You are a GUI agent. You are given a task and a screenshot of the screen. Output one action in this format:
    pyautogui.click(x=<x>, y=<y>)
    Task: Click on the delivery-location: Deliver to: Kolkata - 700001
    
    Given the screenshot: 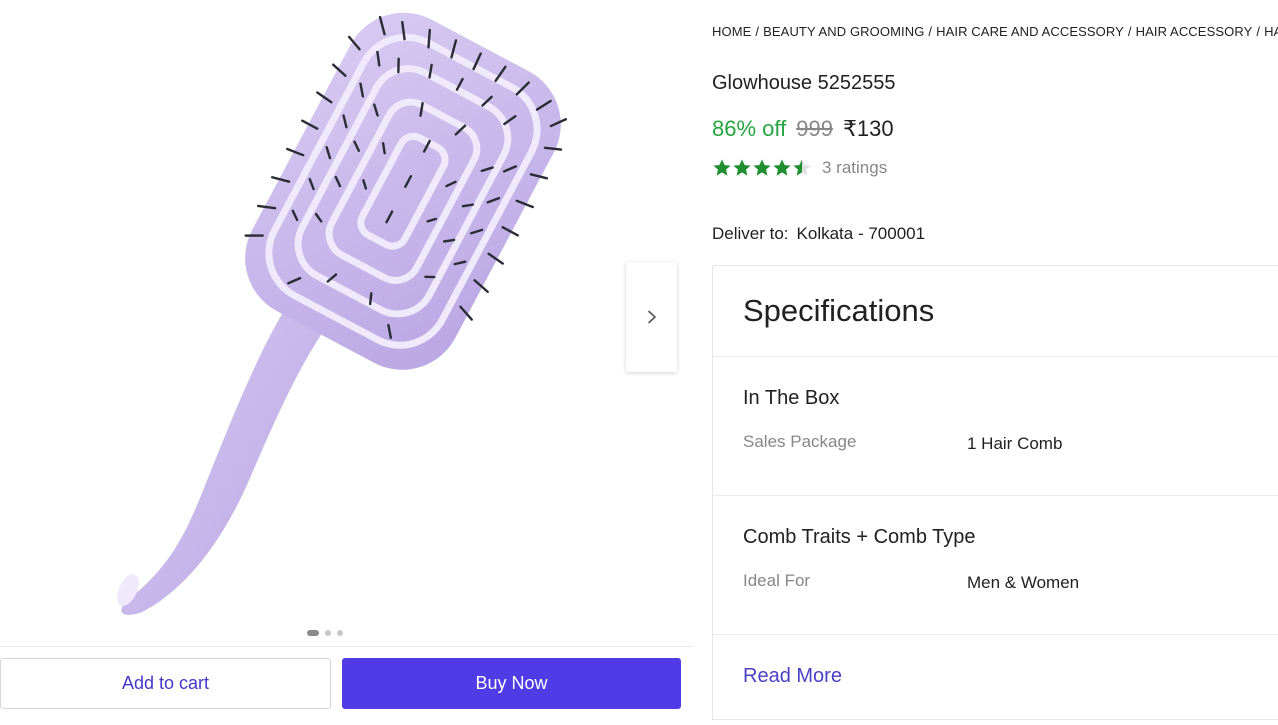 What is the action you would take?
    pyautogui.click(x=818, y=234)
    